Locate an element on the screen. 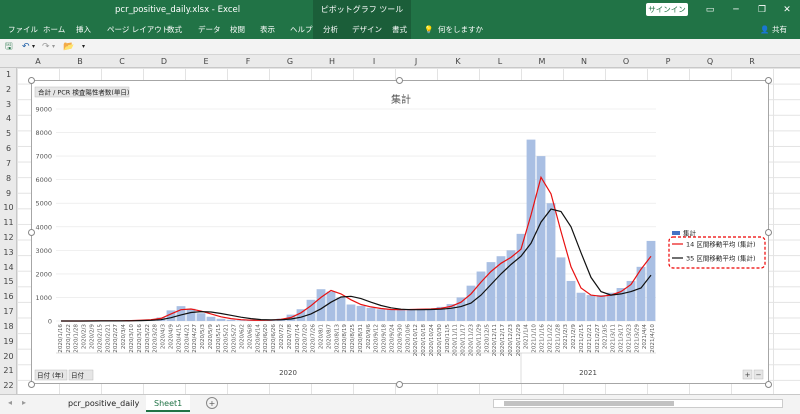 The image size is (800, 414). column-header-B: B is located at coordinates (80, 61).